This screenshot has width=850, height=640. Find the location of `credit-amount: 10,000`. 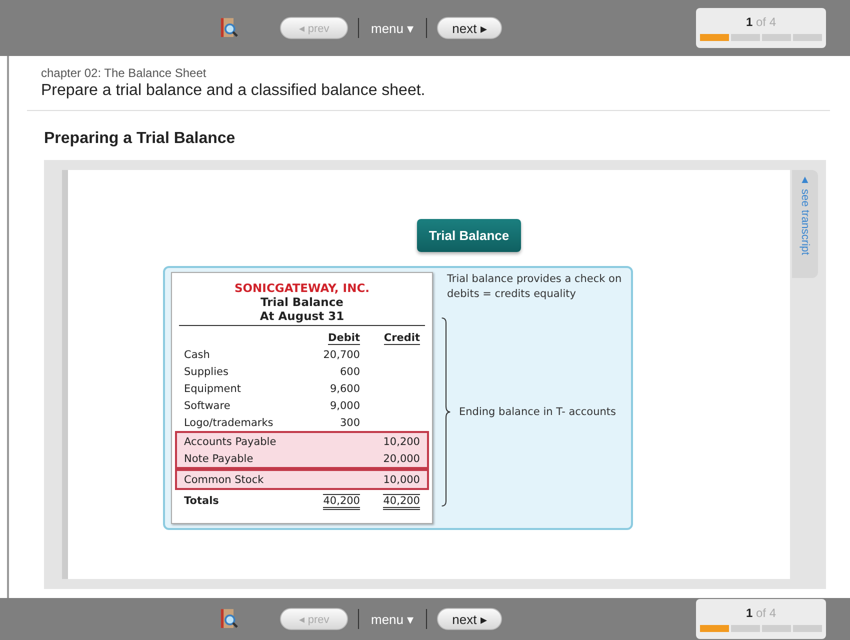

credit-amount: 10,000 is located at coordinates (401, 480).